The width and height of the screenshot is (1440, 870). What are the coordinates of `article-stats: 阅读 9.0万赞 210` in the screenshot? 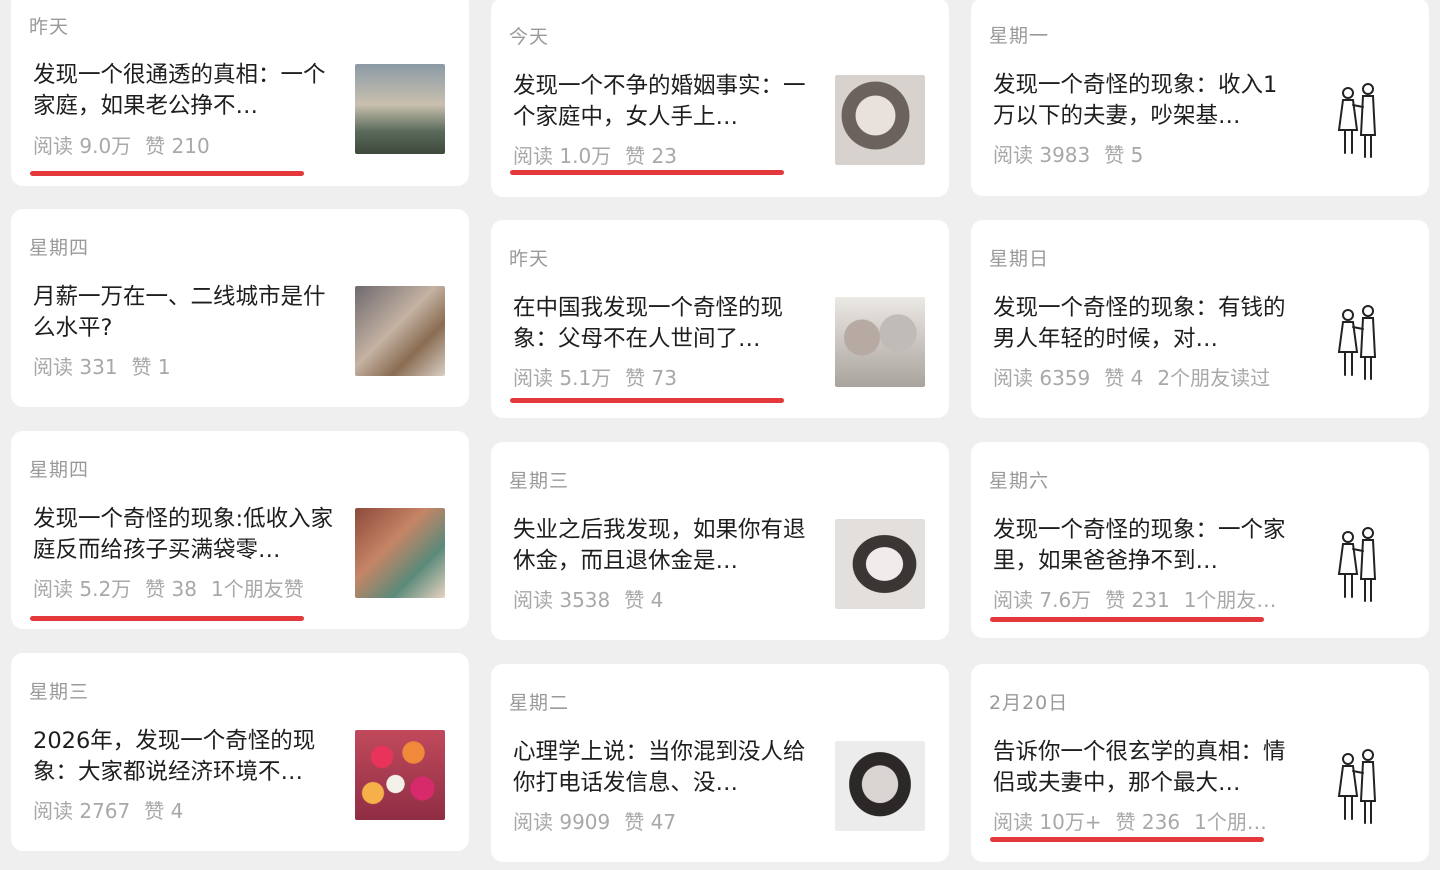 It's located at (185, 144).